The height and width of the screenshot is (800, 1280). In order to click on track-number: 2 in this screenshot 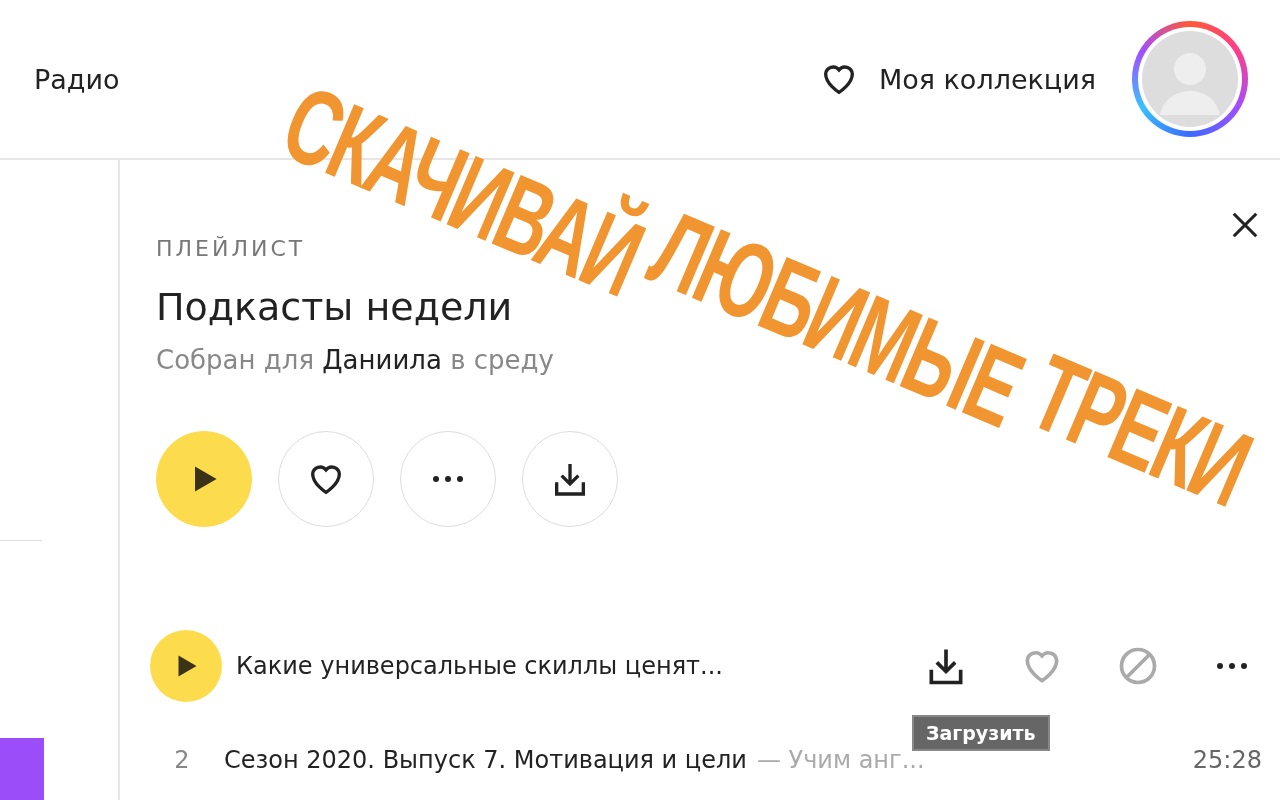, I will do `click(182, 760)`.